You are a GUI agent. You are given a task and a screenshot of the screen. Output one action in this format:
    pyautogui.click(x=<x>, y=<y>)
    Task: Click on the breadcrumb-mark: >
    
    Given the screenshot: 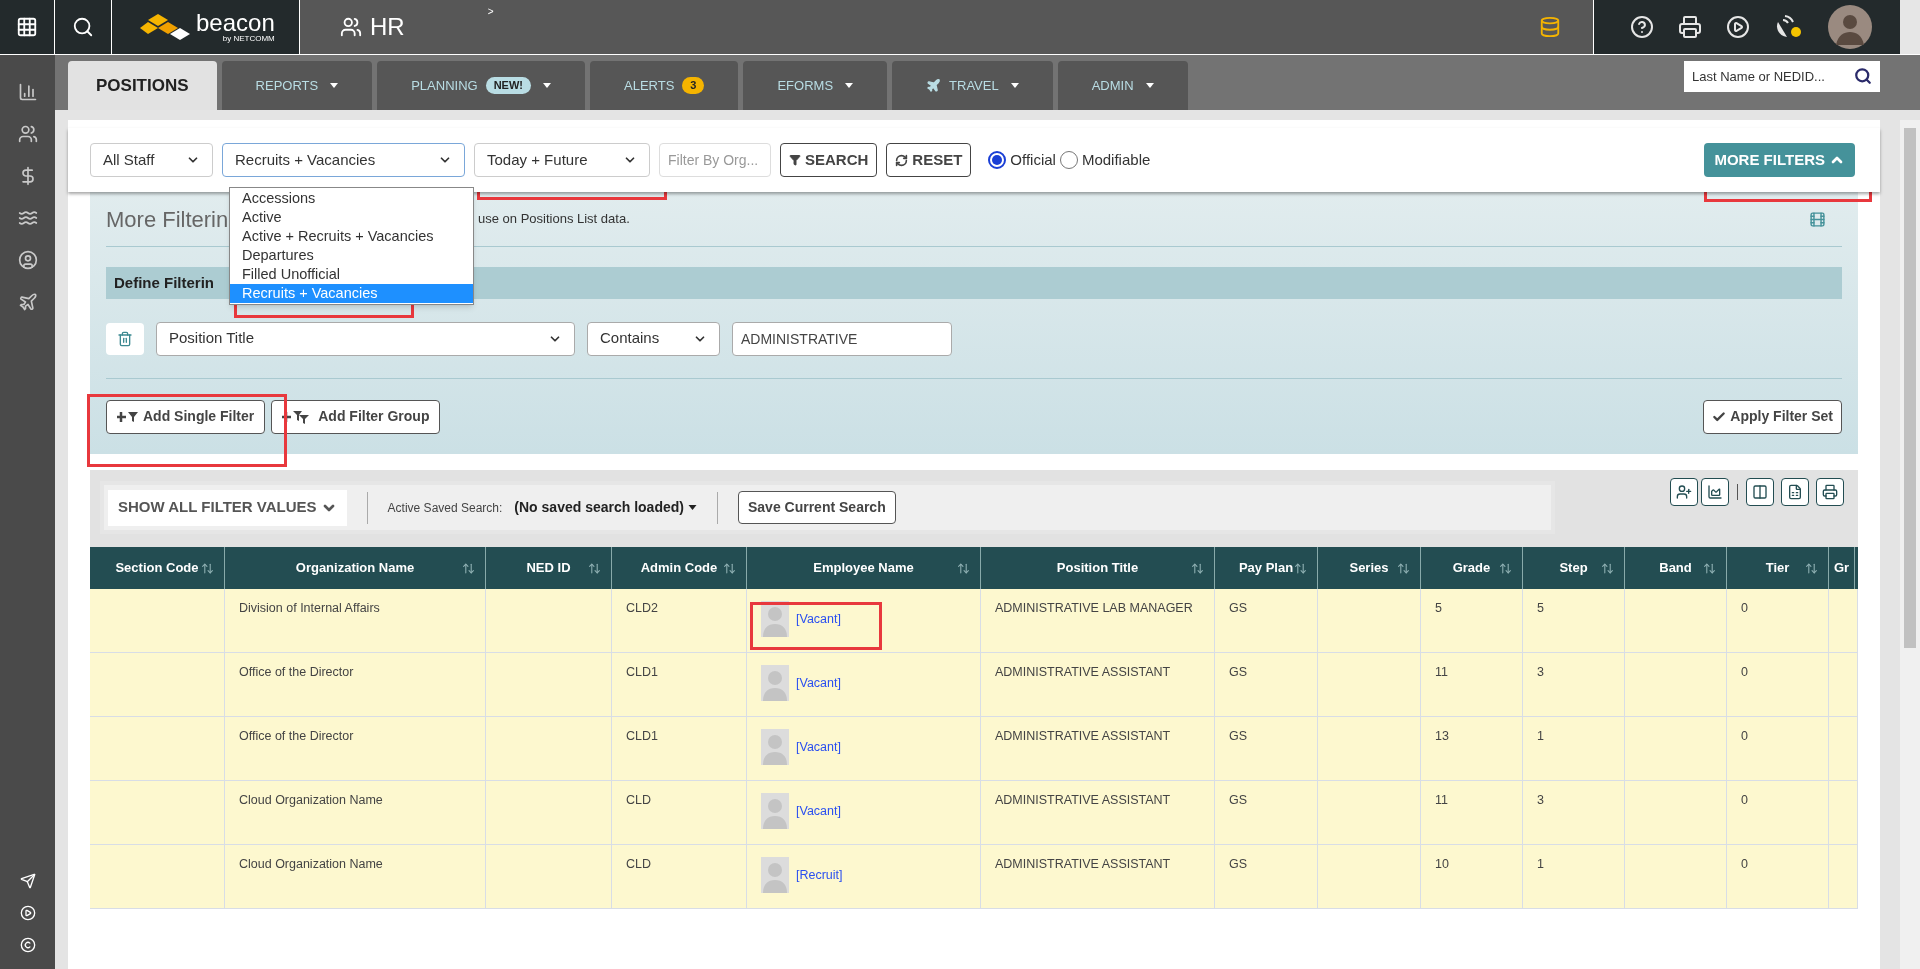 What is the action you would take?
    pyautogui.click(x=490, y=12)
    